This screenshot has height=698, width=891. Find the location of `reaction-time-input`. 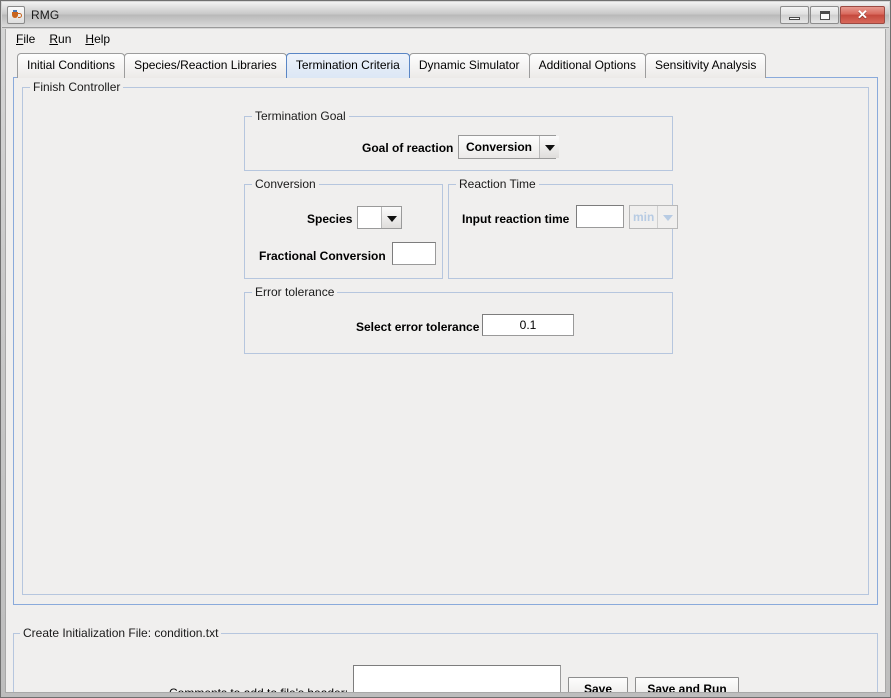

reaction-time-input is located at coordinates (600, 216).